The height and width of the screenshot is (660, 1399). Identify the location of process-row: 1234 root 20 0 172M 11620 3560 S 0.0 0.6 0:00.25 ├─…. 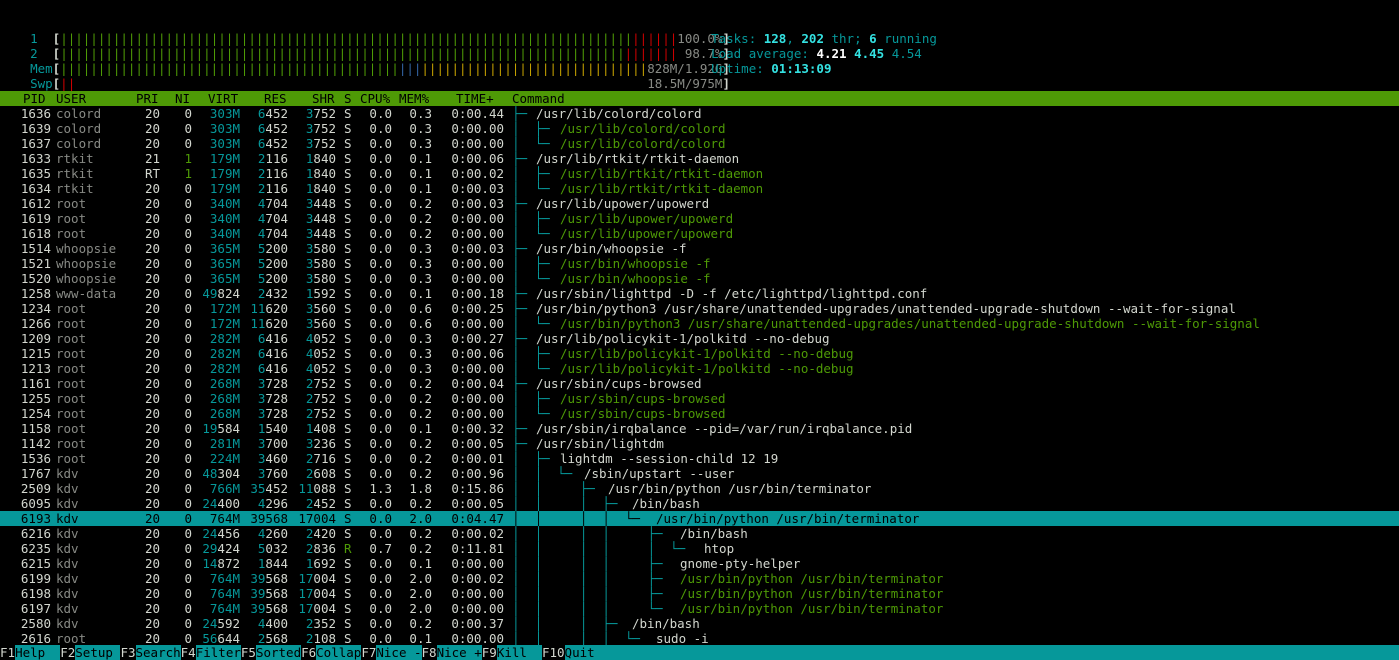
(699, 308).